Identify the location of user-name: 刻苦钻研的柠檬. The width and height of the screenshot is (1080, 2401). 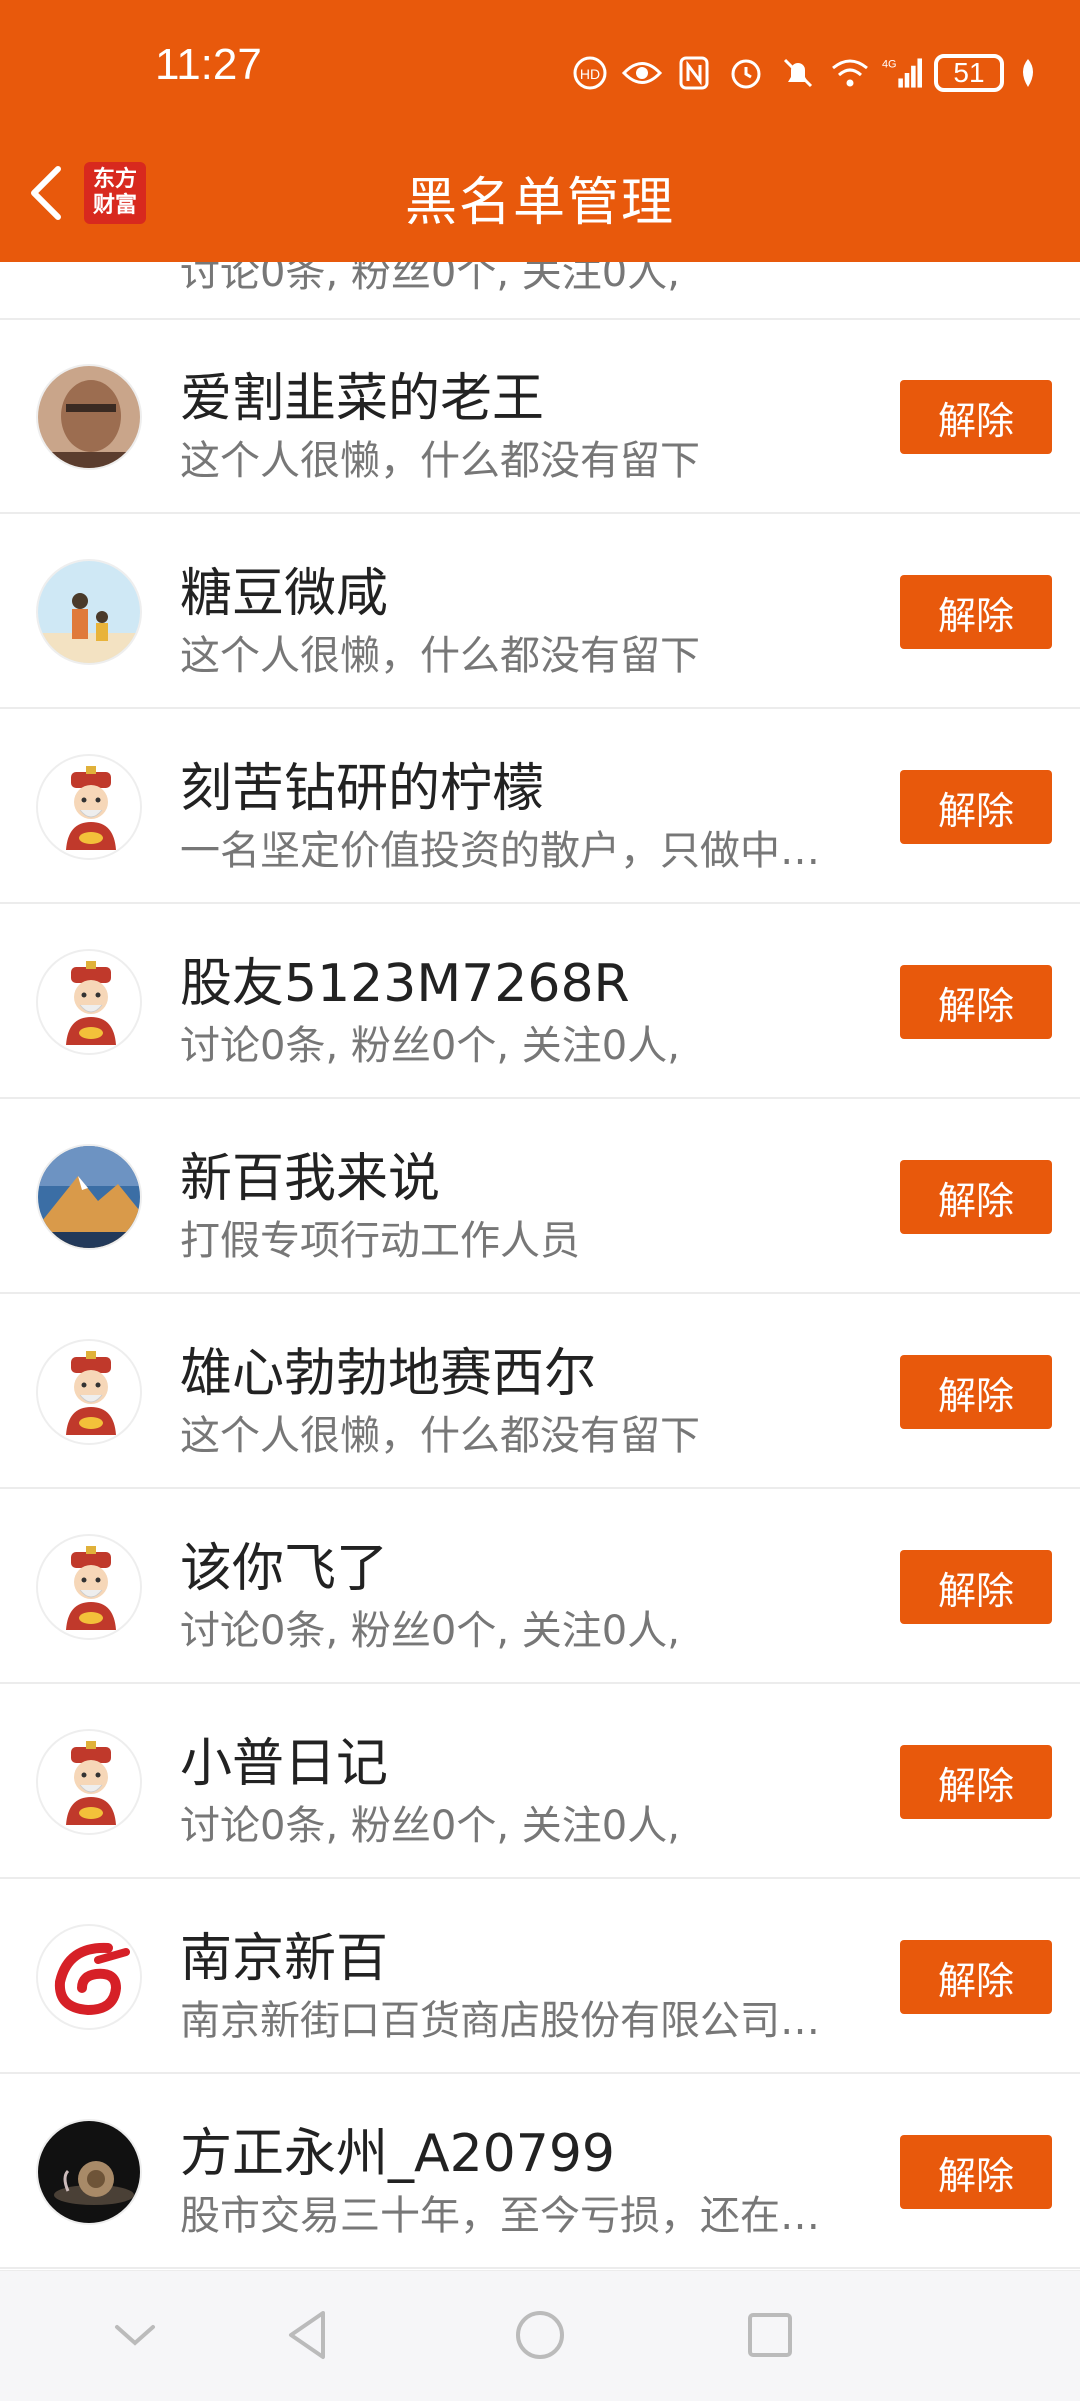
(362, 789).